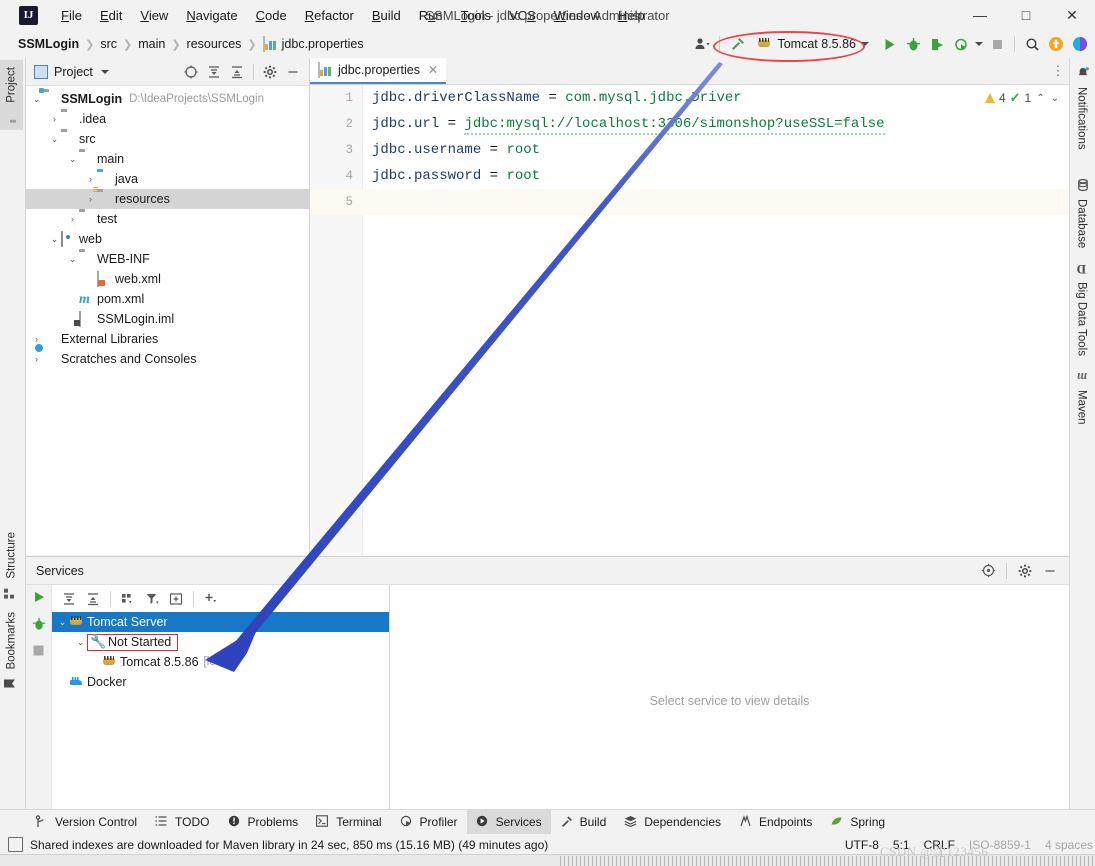  I want to click on add-service-view-icon, so click(176, 599).